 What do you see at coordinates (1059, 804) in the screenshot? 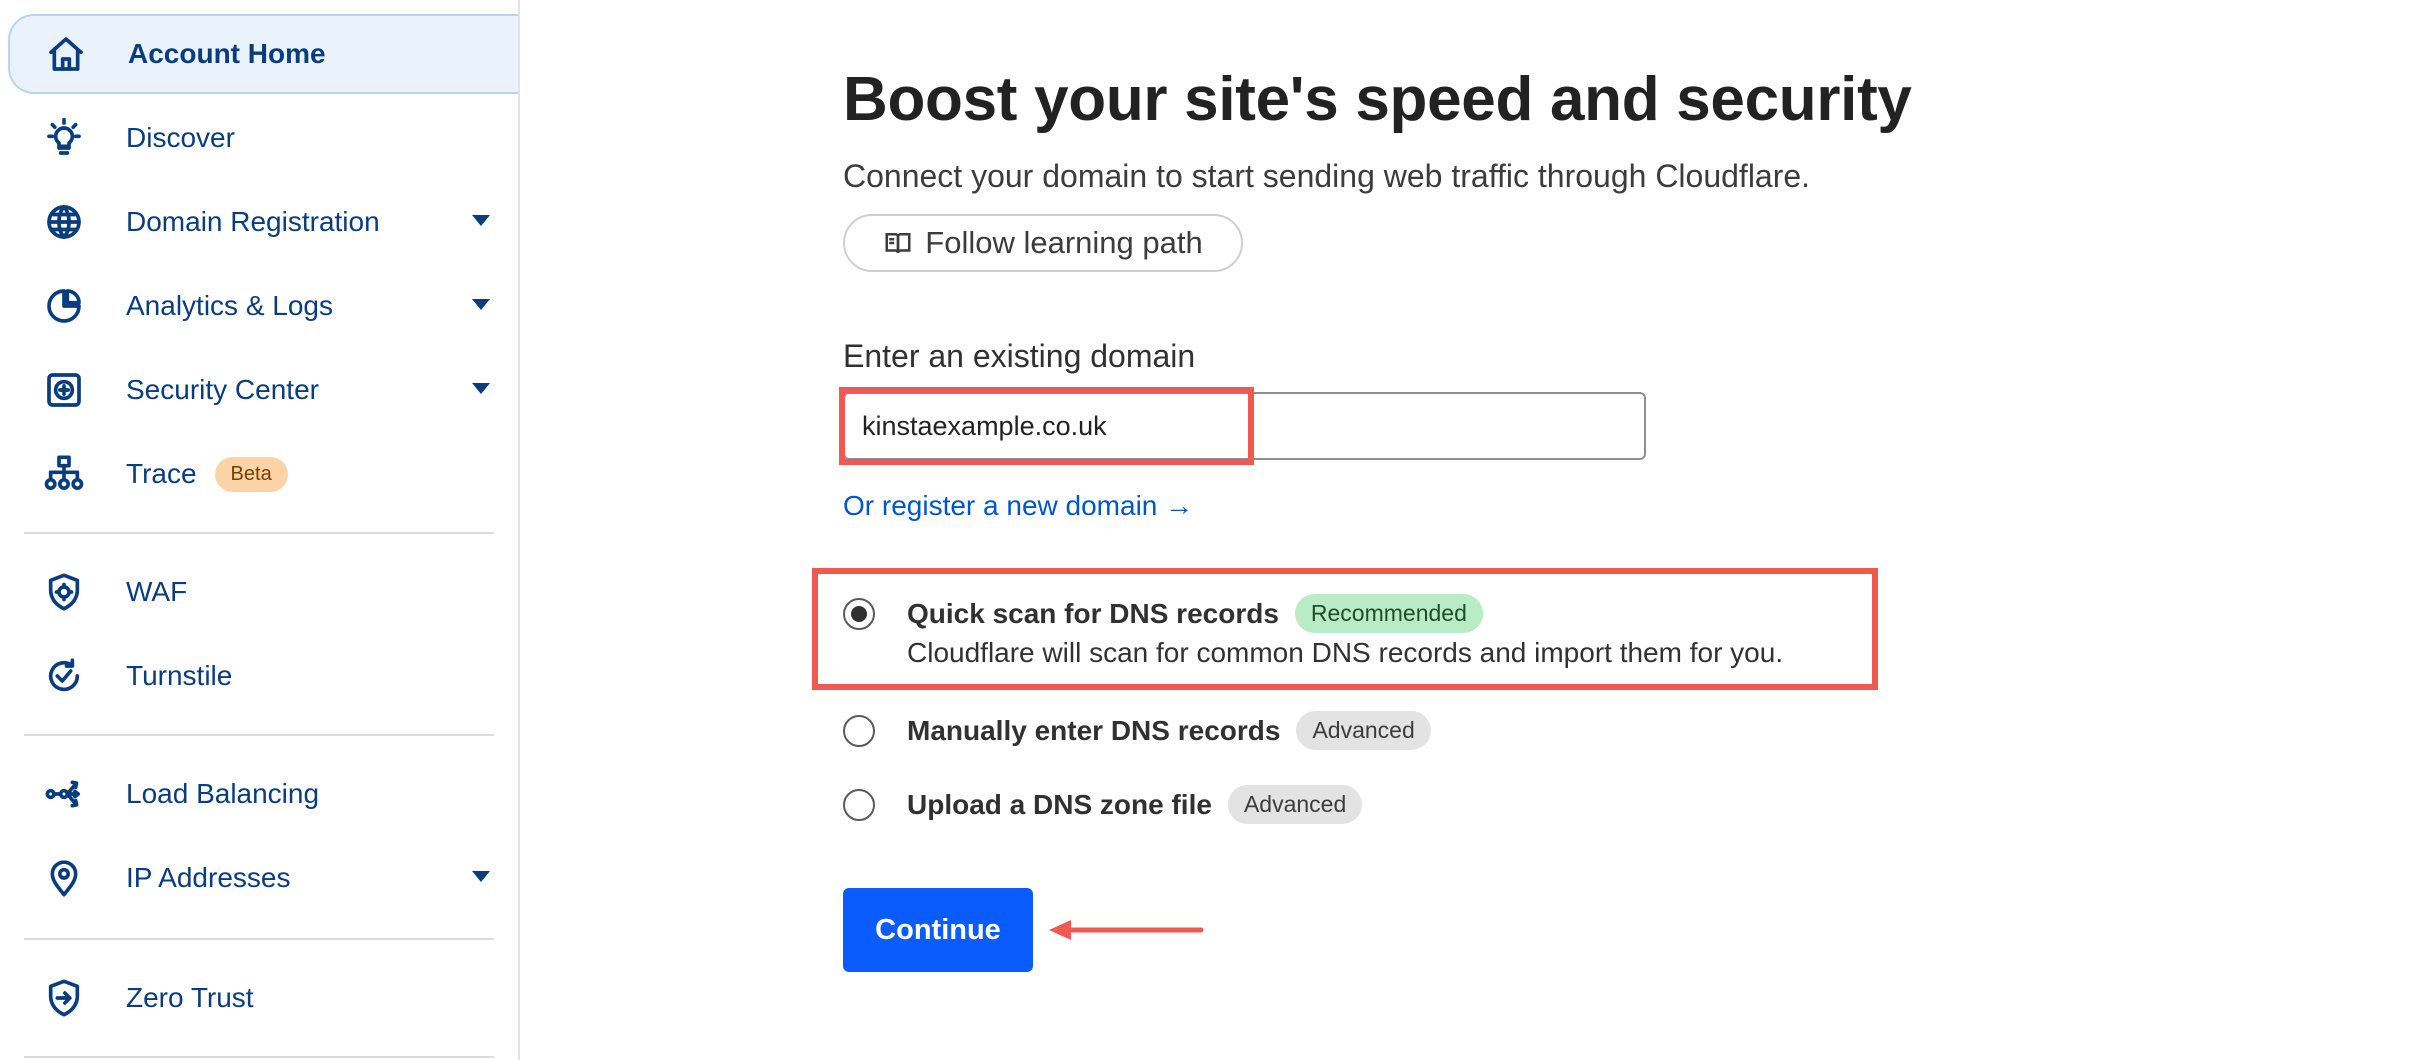
I see `option-label: Upload a DNS zone file` at bounding box center [1059, 804].